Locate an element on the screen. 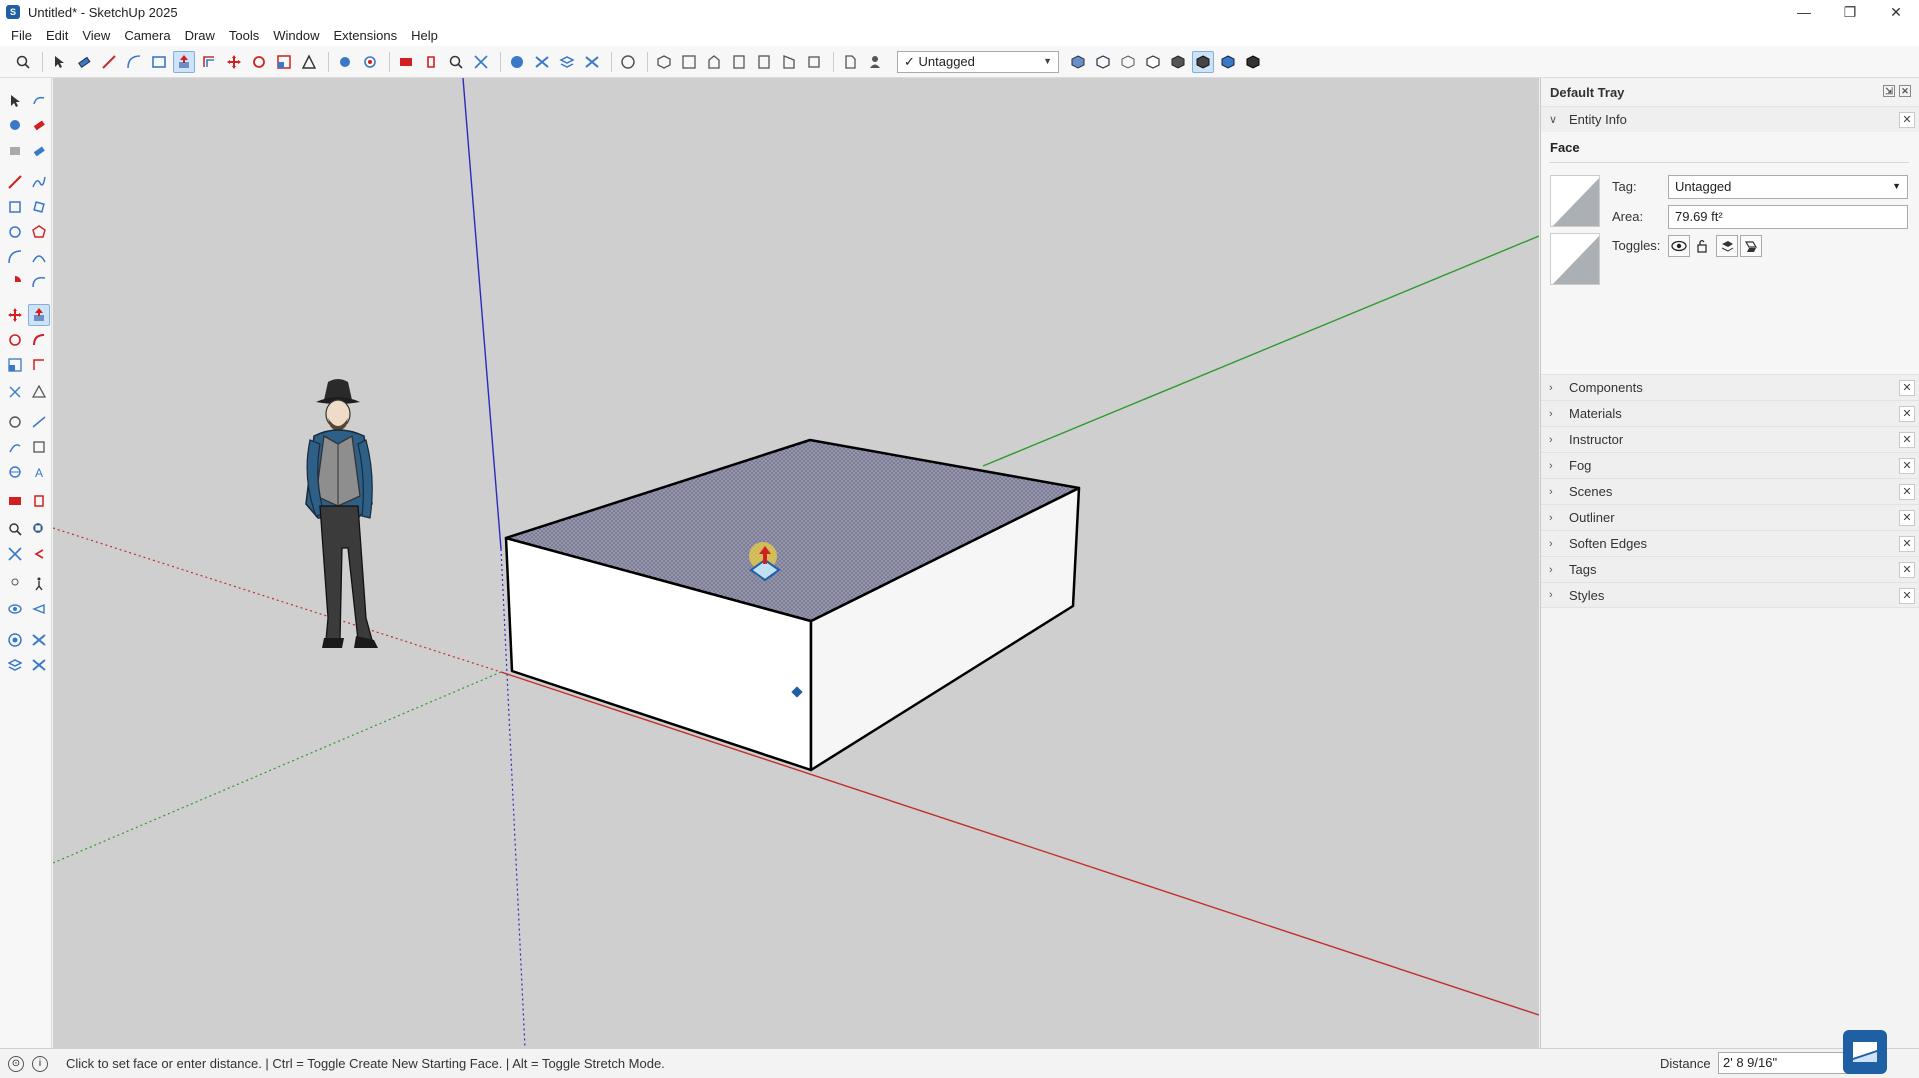  scale-icon is located at coordinates (15, 365).